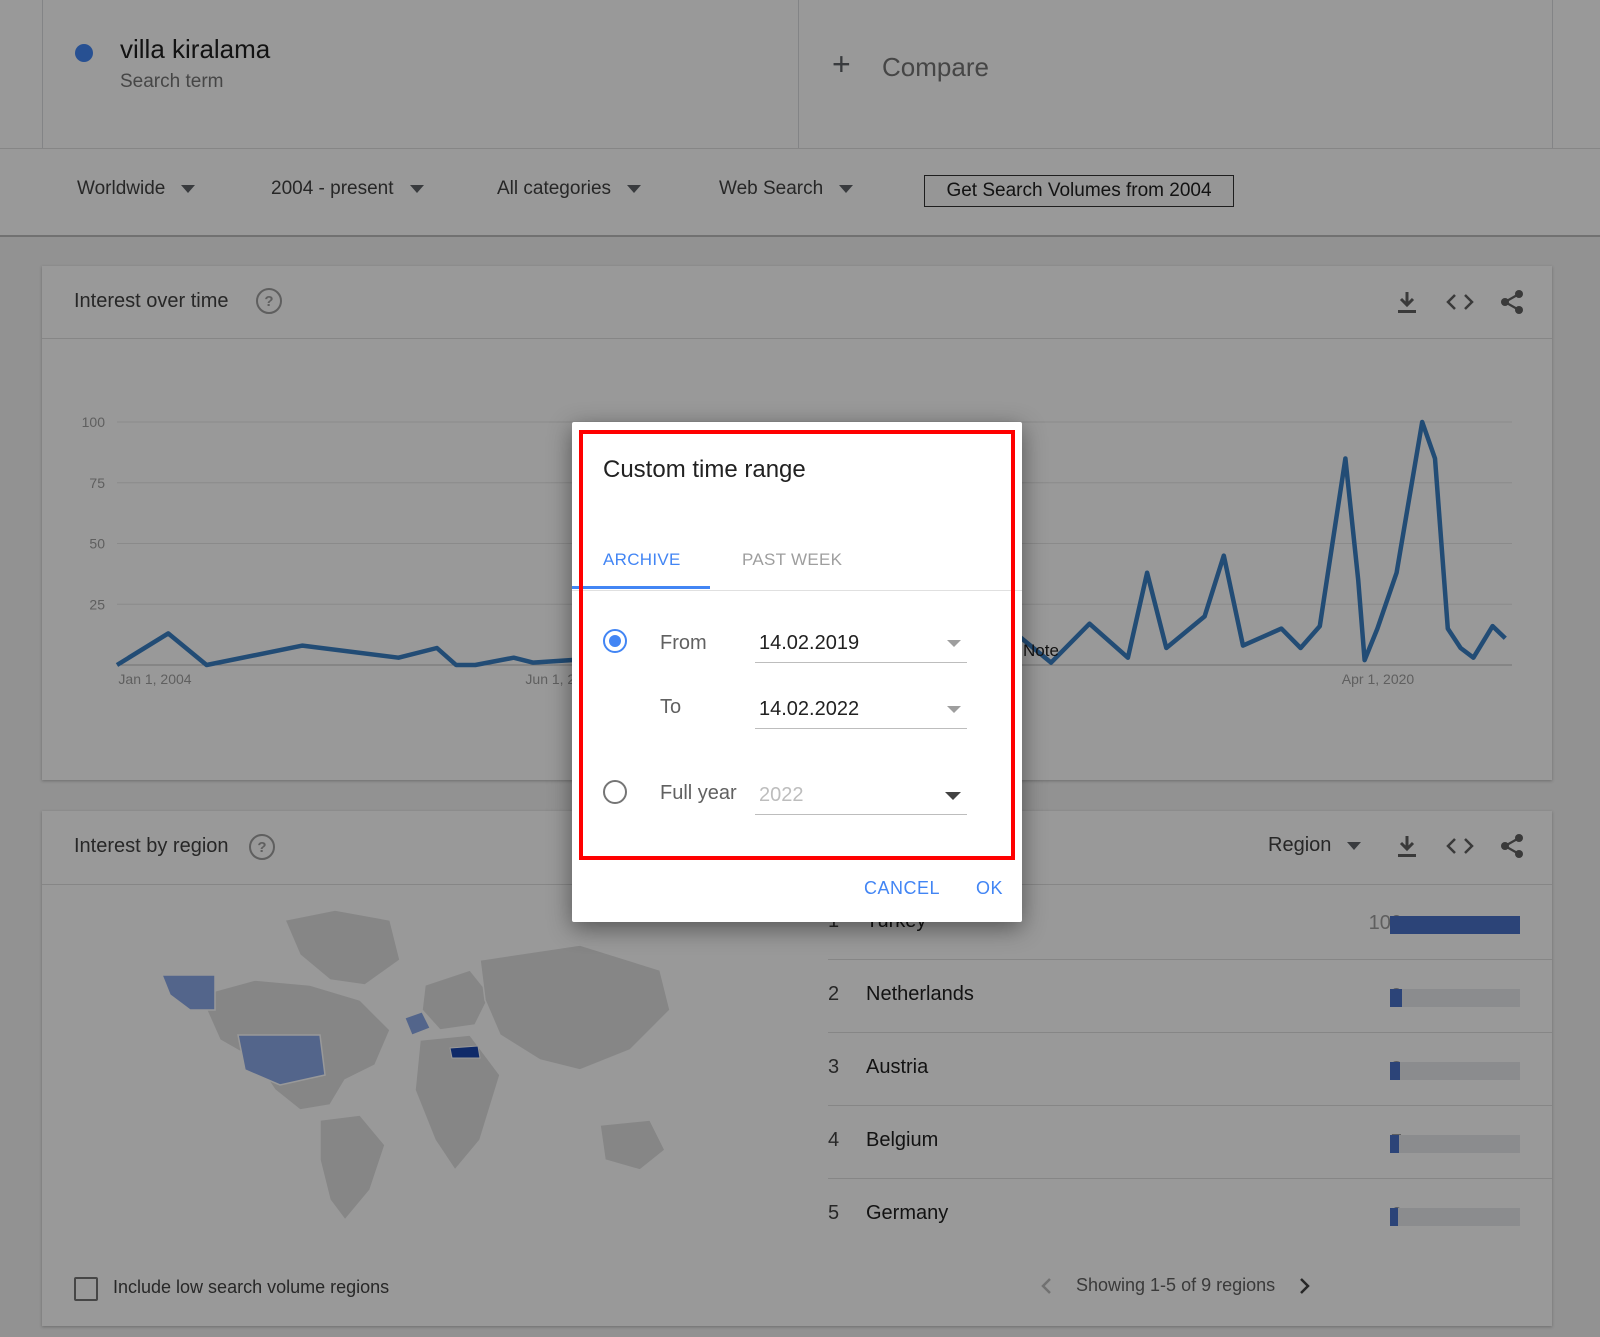 Image resolution: width=1600 pixels, height=1337 pixels. What do you see at coordinates (797, 645) in the screenshot?
I see `highlight-annotation-box` at bounding box center [797, 645].